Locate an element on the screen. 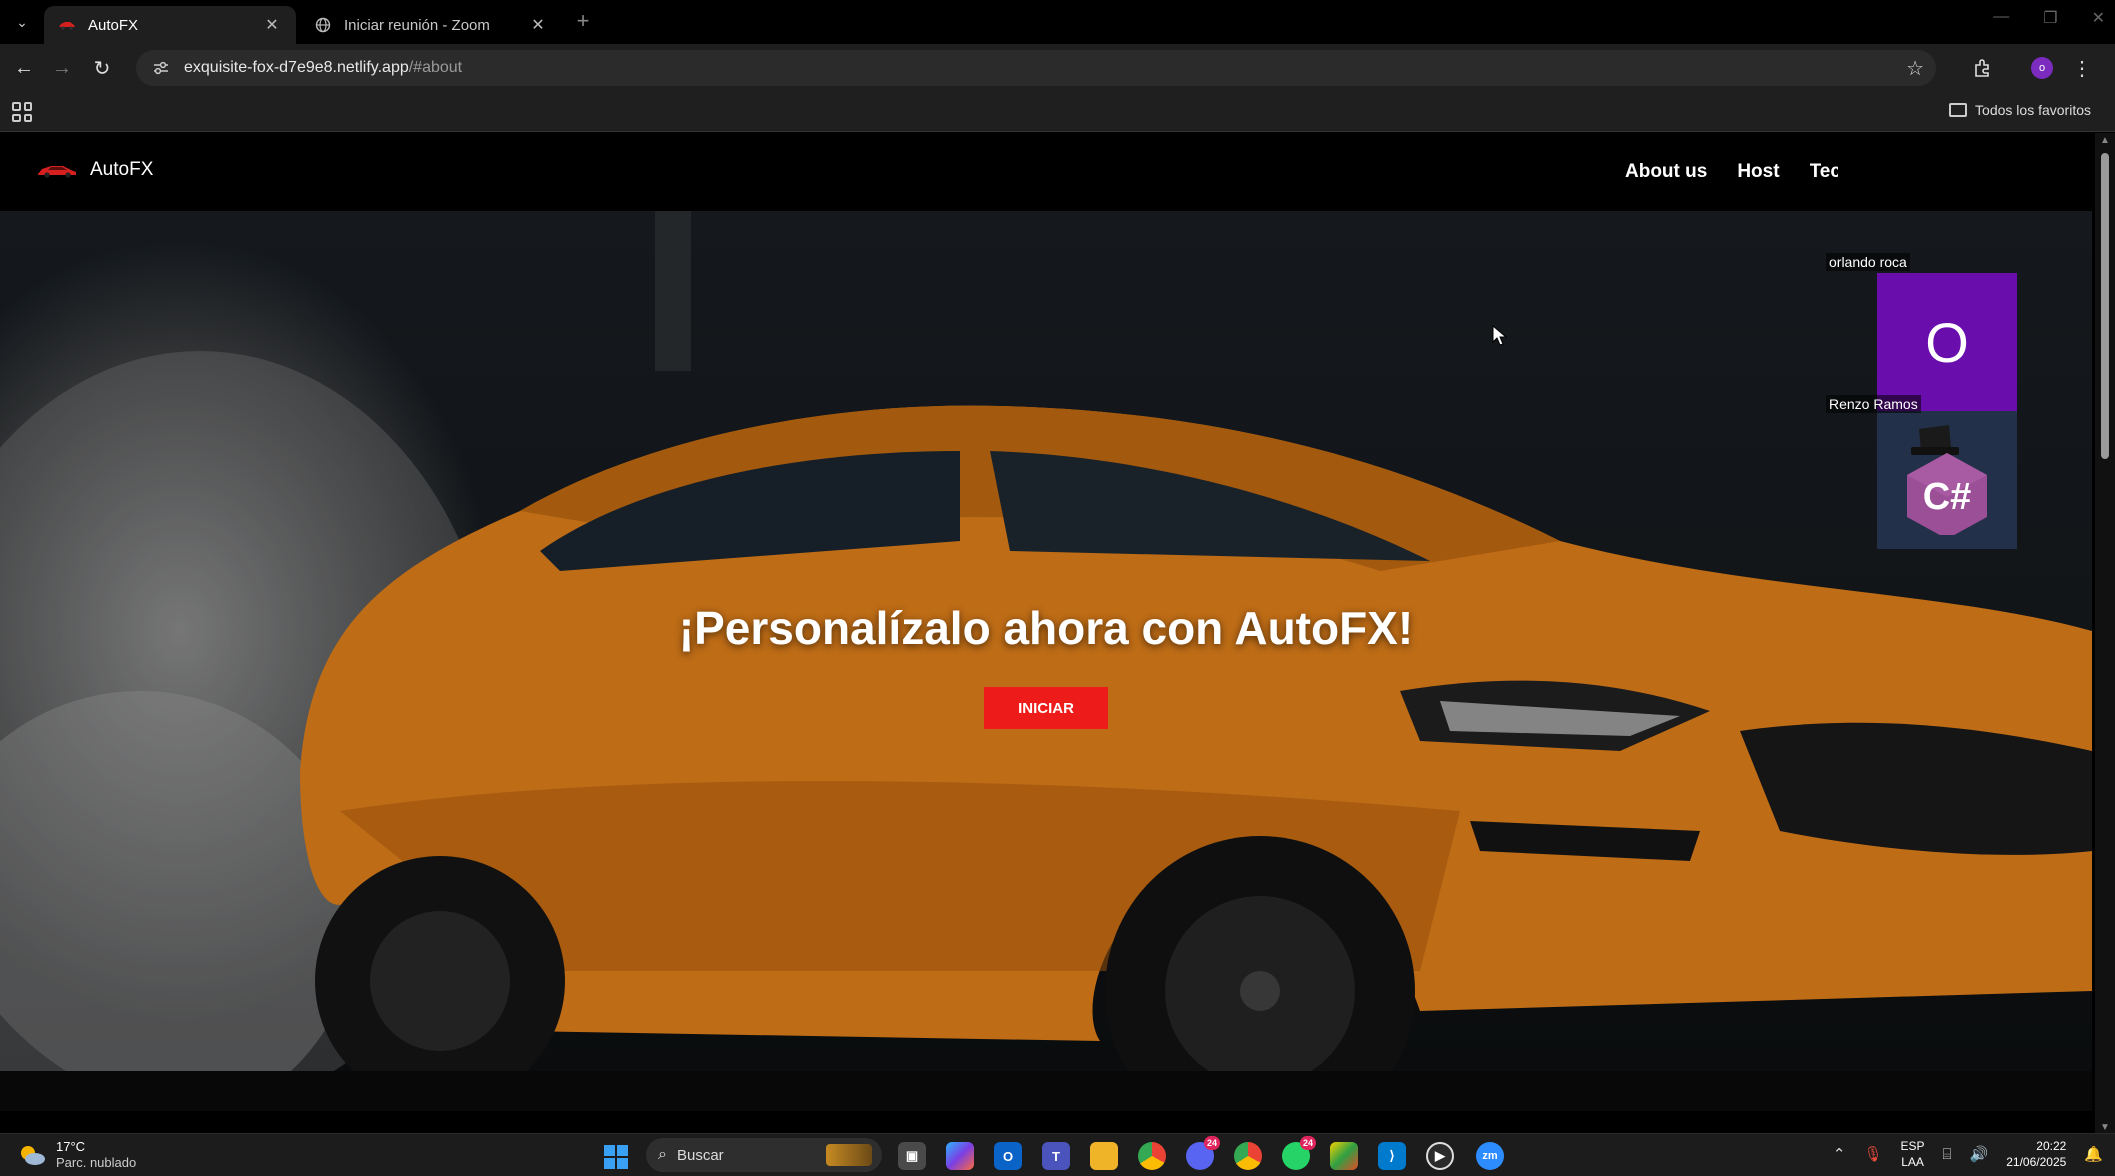 The width and height of the screenshot is (2115, 1176). participant-initial: O is located at coordinates (1947, 342).